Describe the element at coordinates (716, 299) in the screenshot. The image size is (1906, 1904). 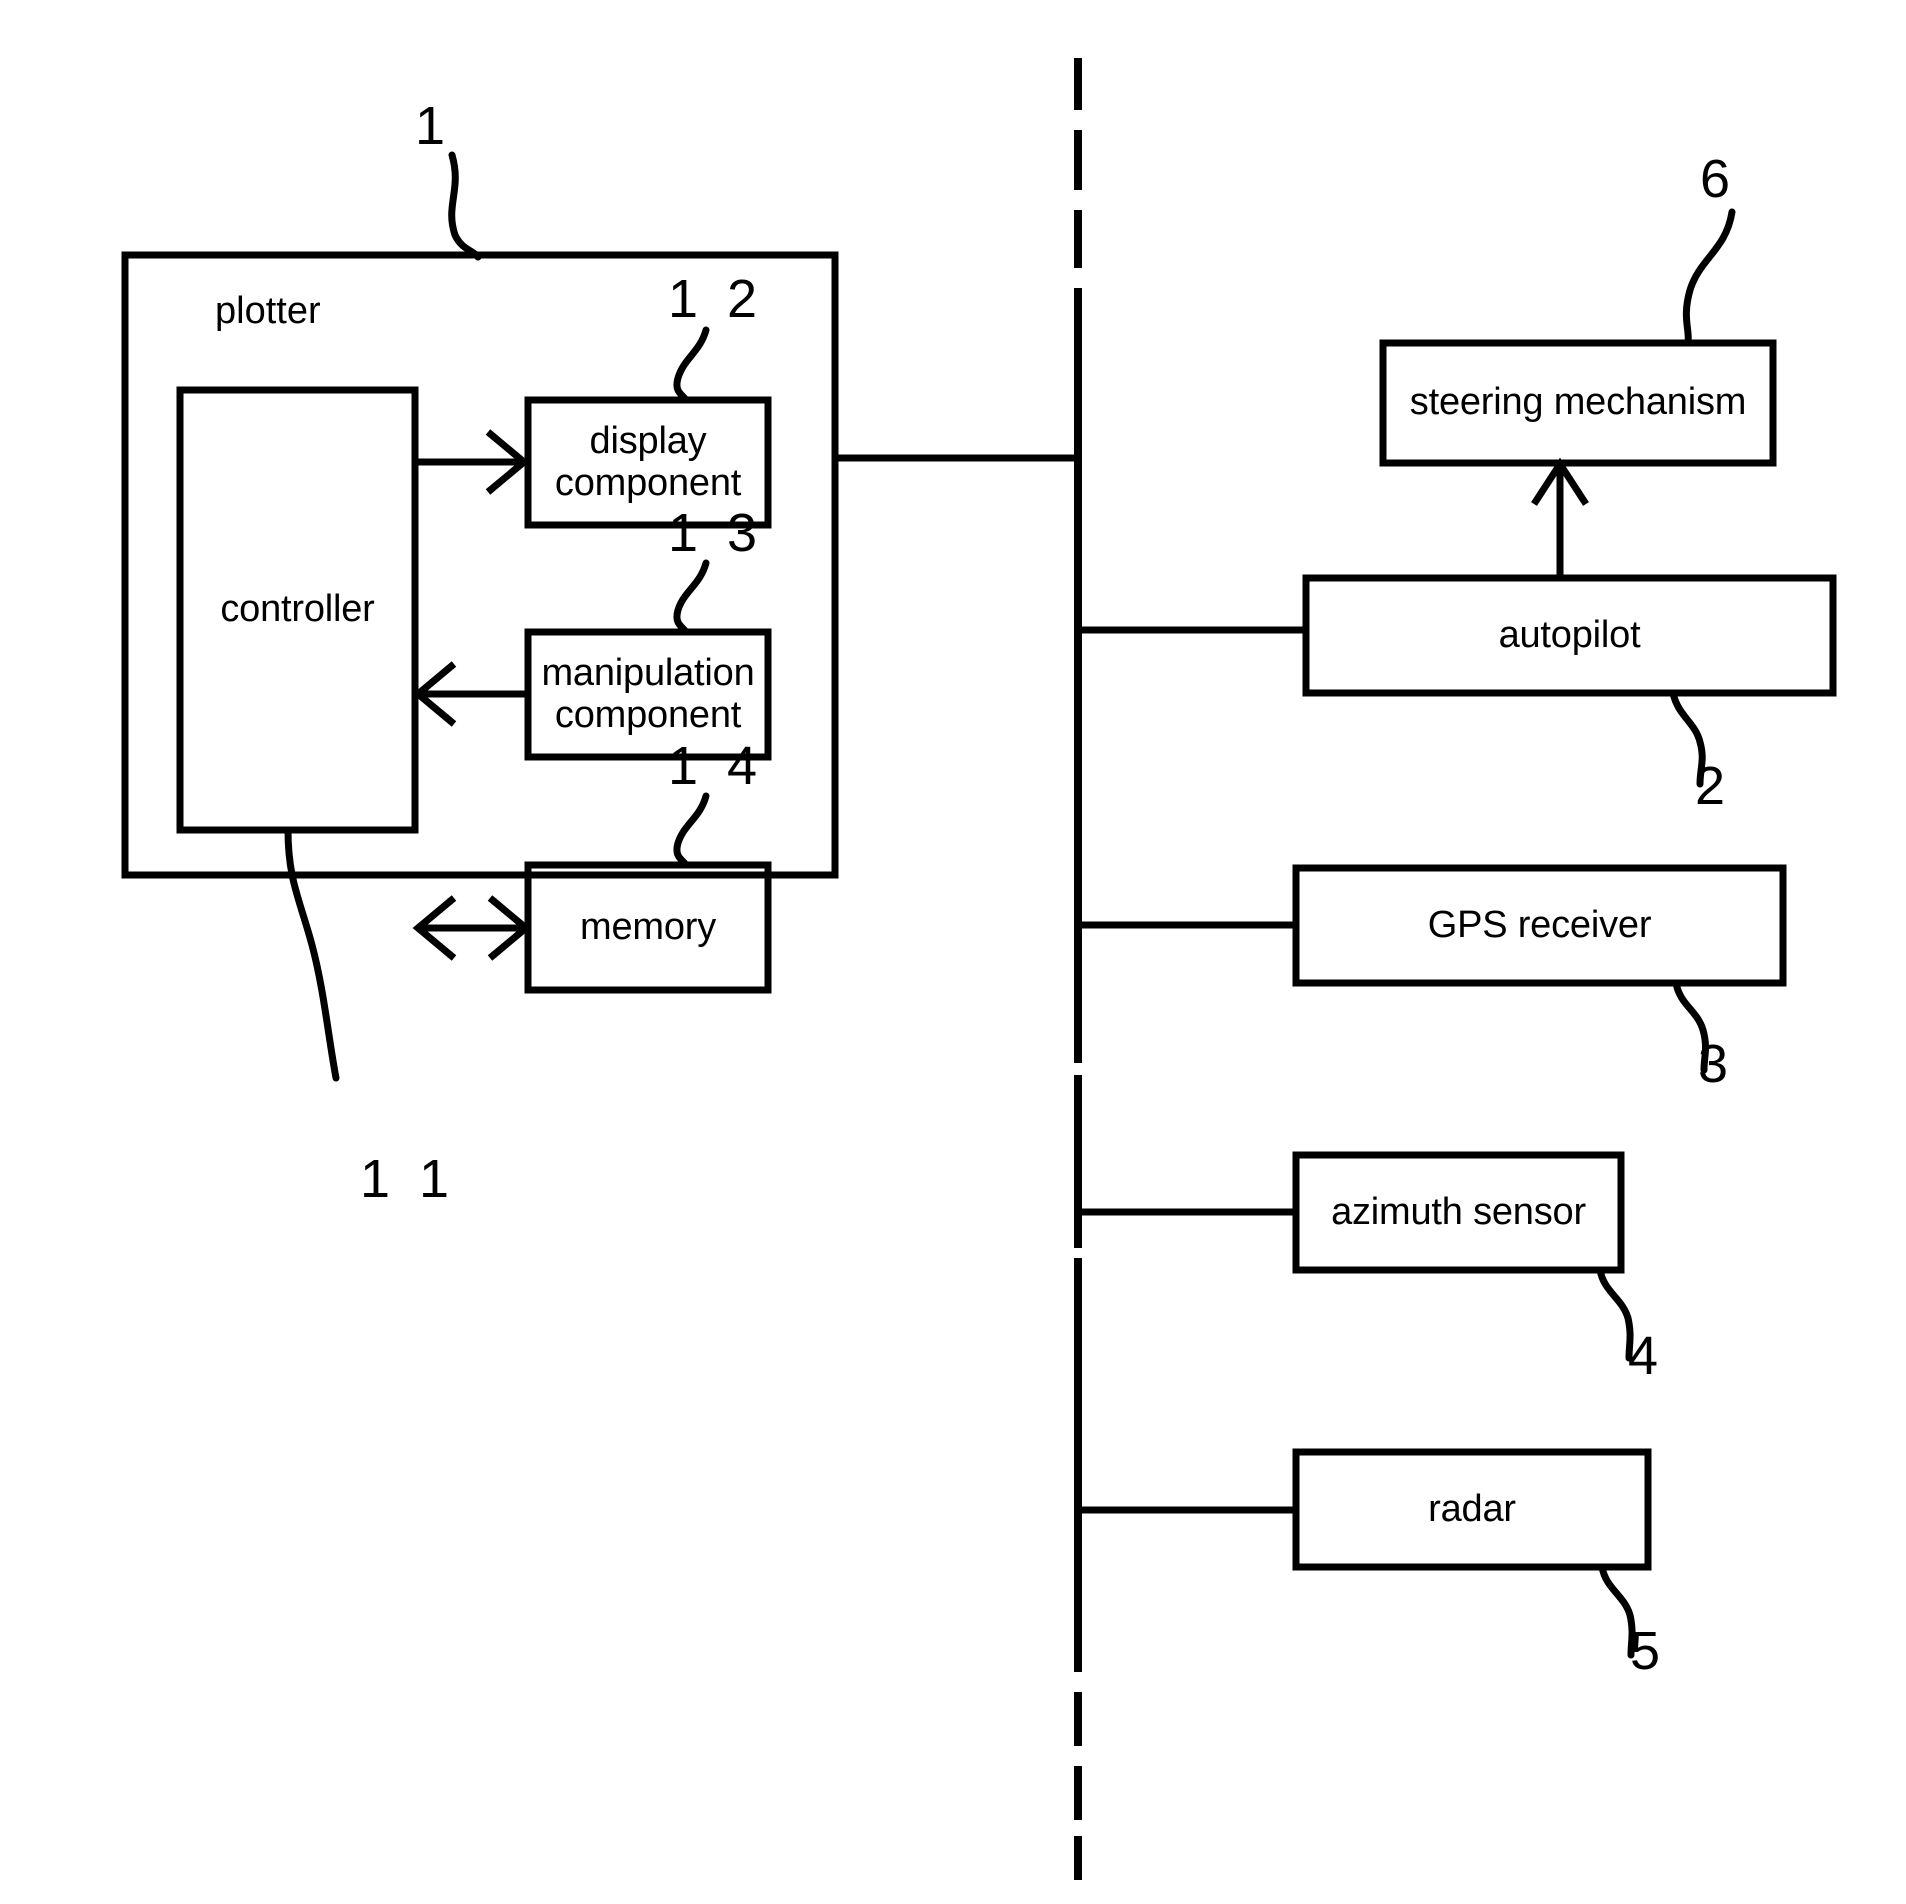
I see `reference-numeral-12: 1 2` at that location.